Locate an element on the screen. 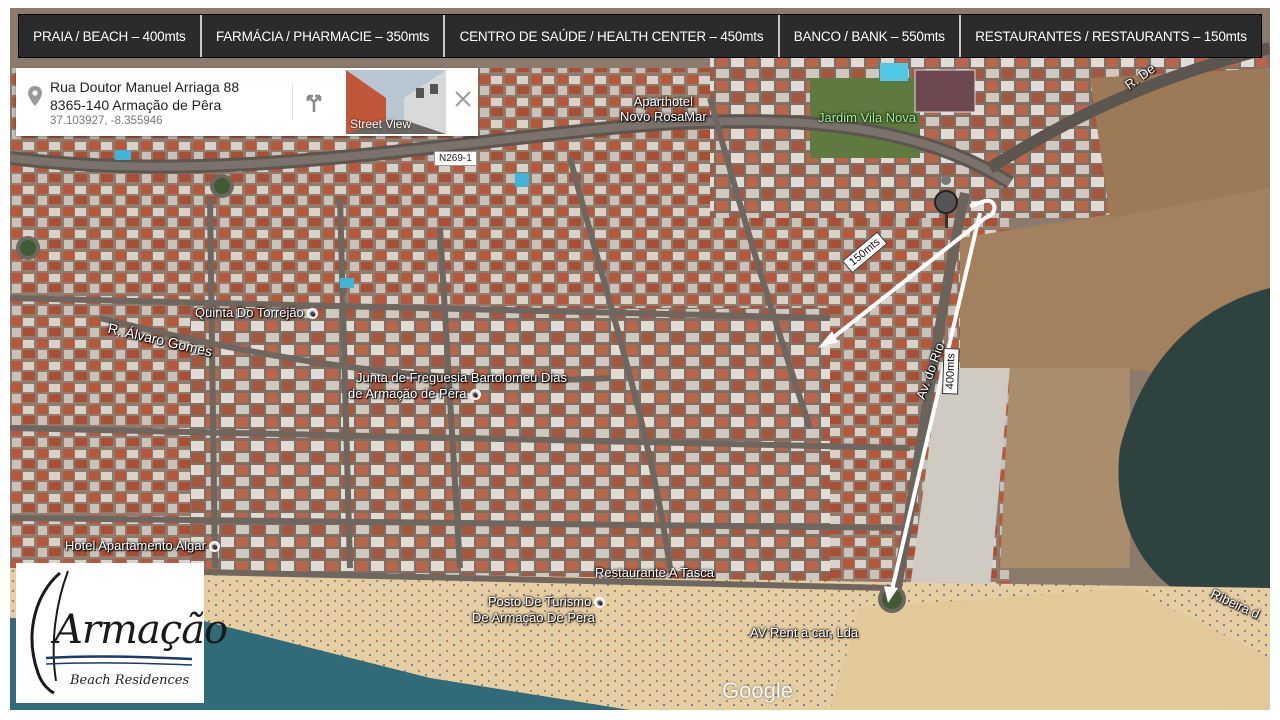 The width and height of the screenshot is (1280, 720). armacao-logo: Armação Beach Residences is located at coordinates (122, 633).